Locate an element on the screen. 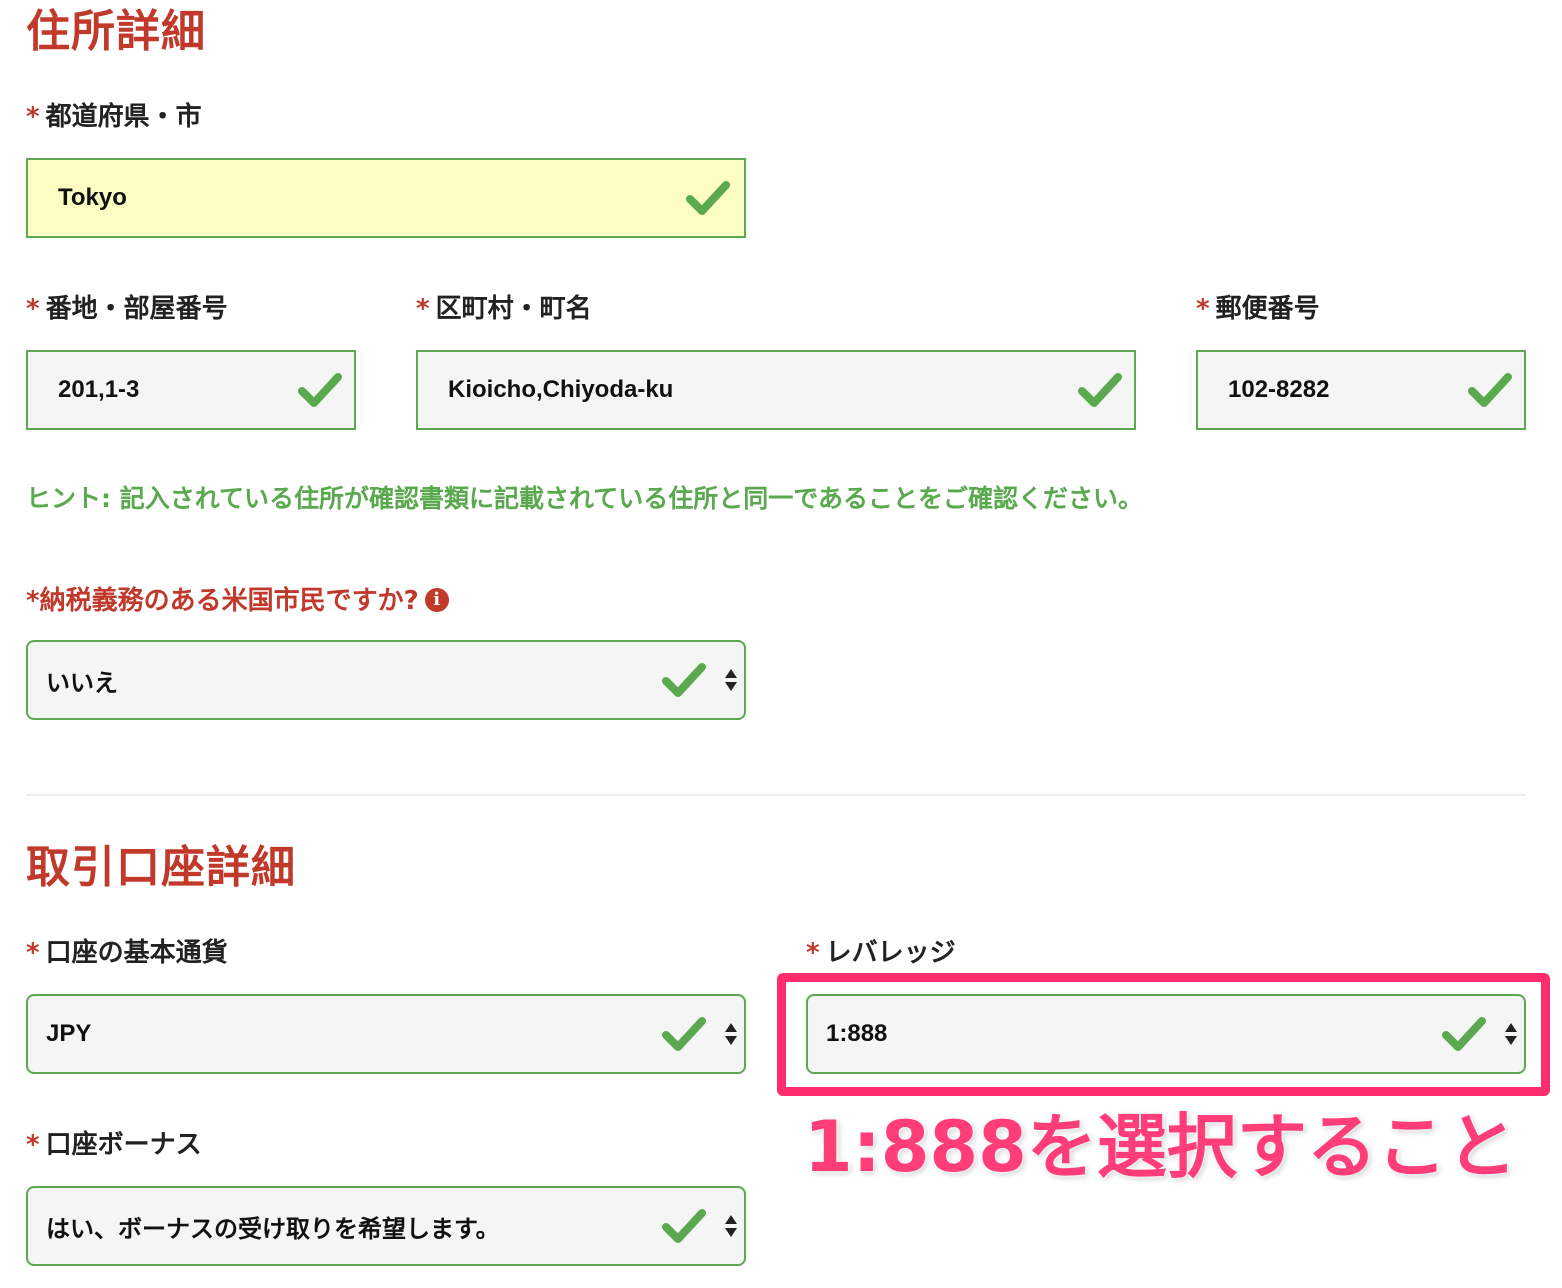  us-taxpayer-label: *納税義務のある米国市民ですか? i is located at coordinates (237, 600).